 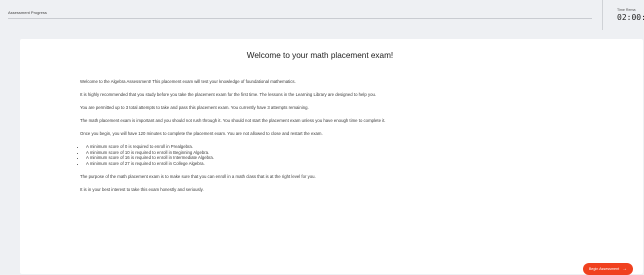 I want to click on begin-assessment-label: Begin Assessment, so click(x=604, y=269).